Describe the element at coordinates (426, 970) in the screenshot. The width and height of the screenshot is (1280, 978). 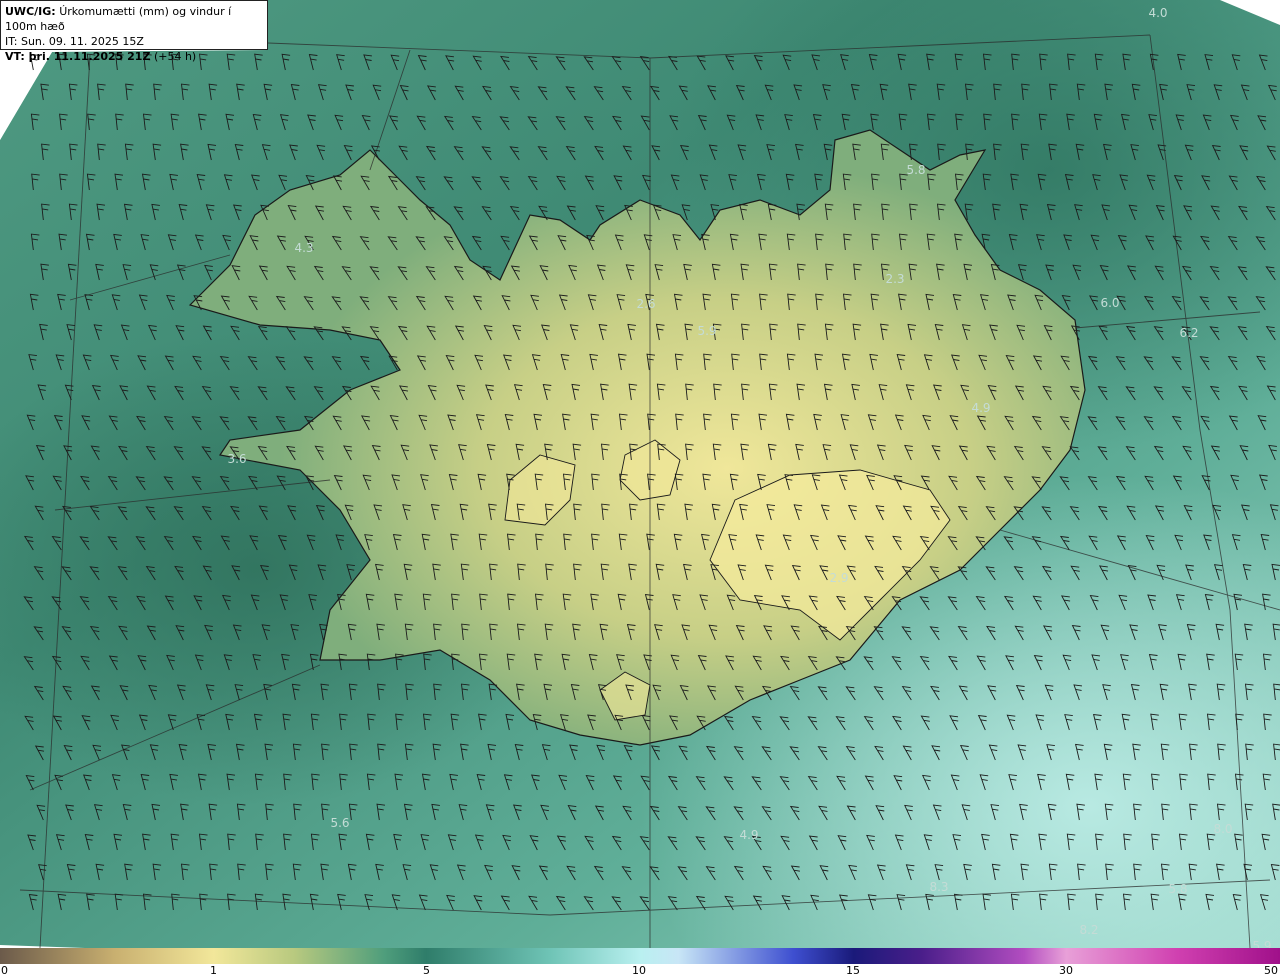
I see `colorbar-tick-5: 5` at that location.